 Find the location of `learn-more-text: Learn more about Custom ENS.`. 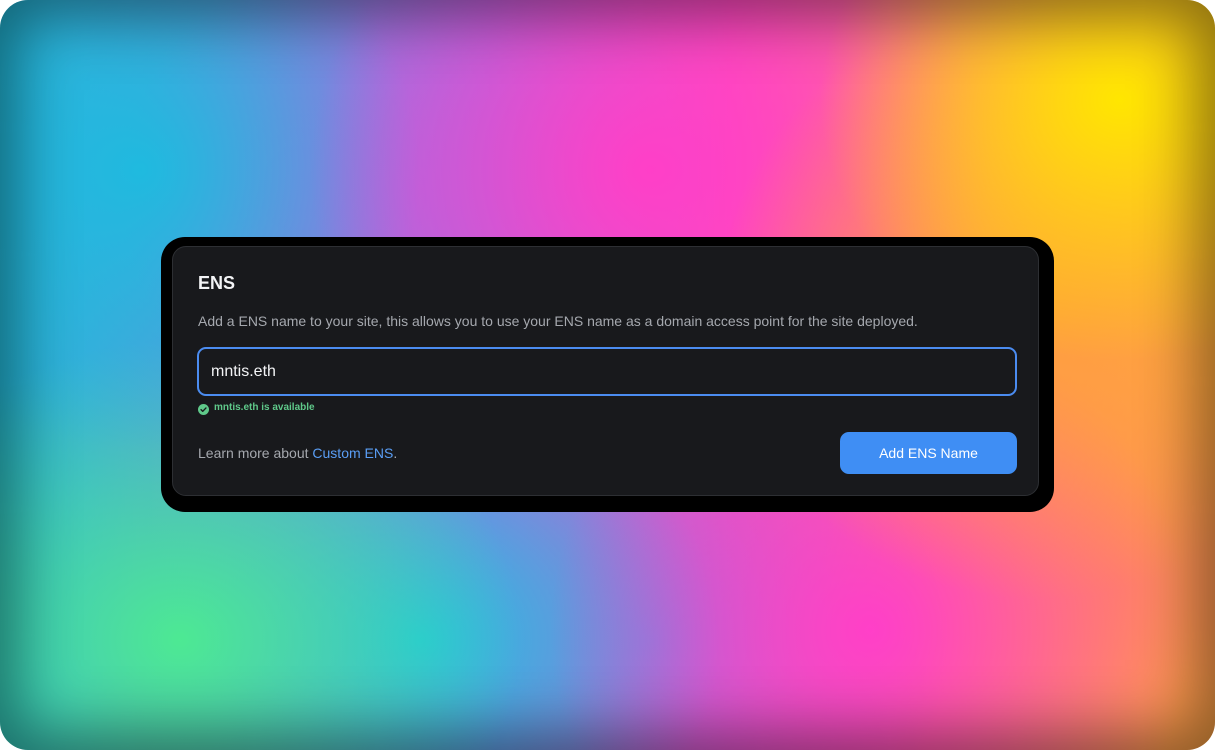

learn-more-text: Learn more about Custom ENS. is located at coordinates (297, 453).